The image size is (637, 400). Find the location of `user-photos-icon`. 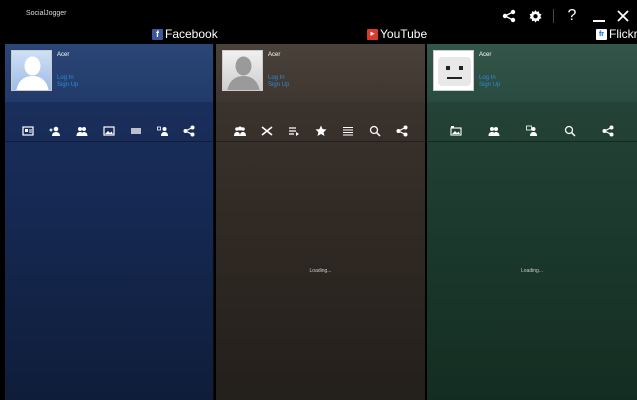

user-photos-icon is located at coordinates (532, 131).